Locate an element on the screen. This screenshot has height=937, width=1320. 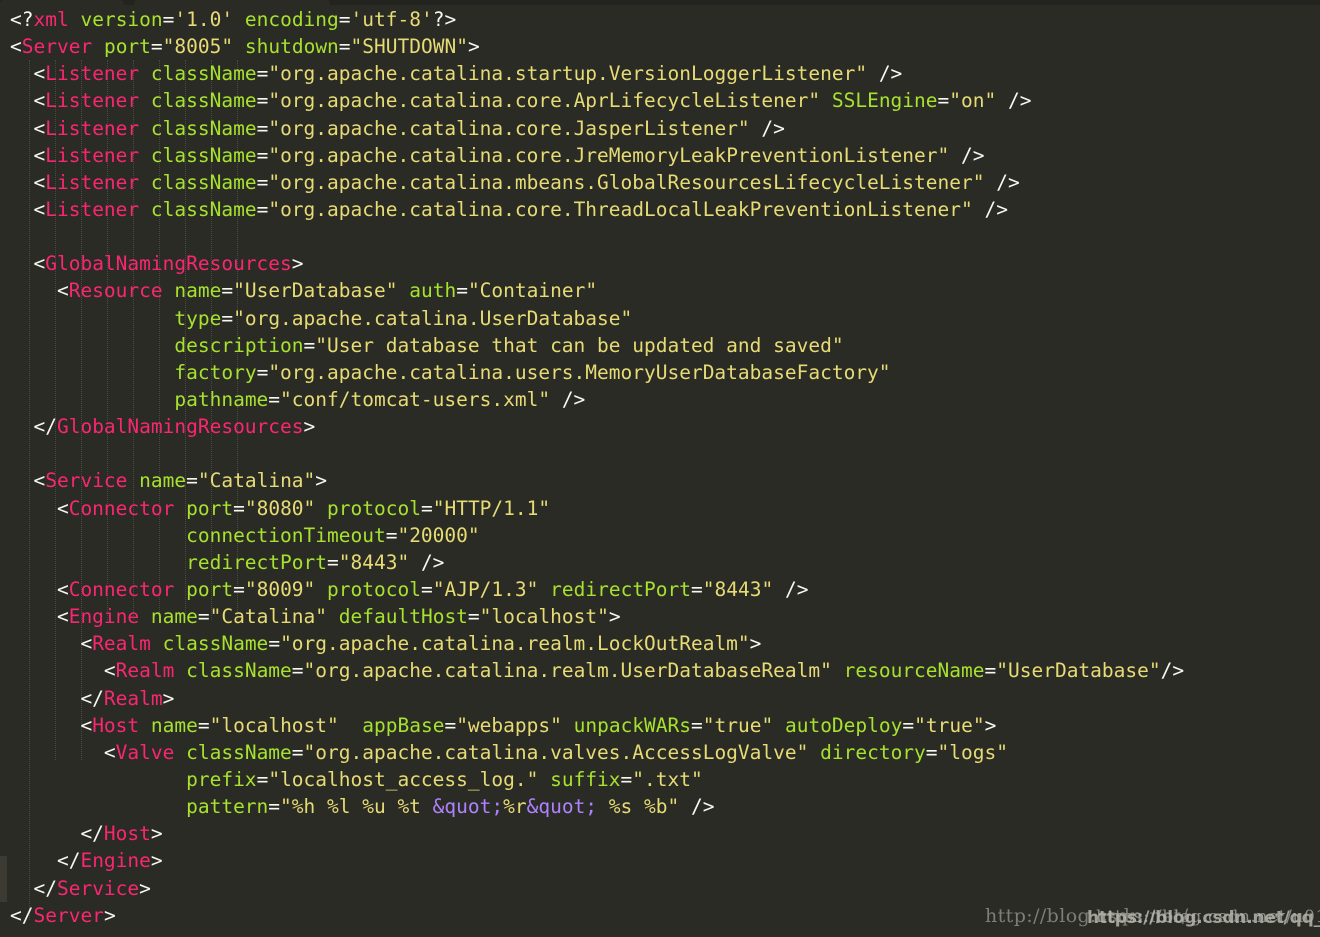
code-token-val: "AJP/1.3" is located at coordinates (485, 589).